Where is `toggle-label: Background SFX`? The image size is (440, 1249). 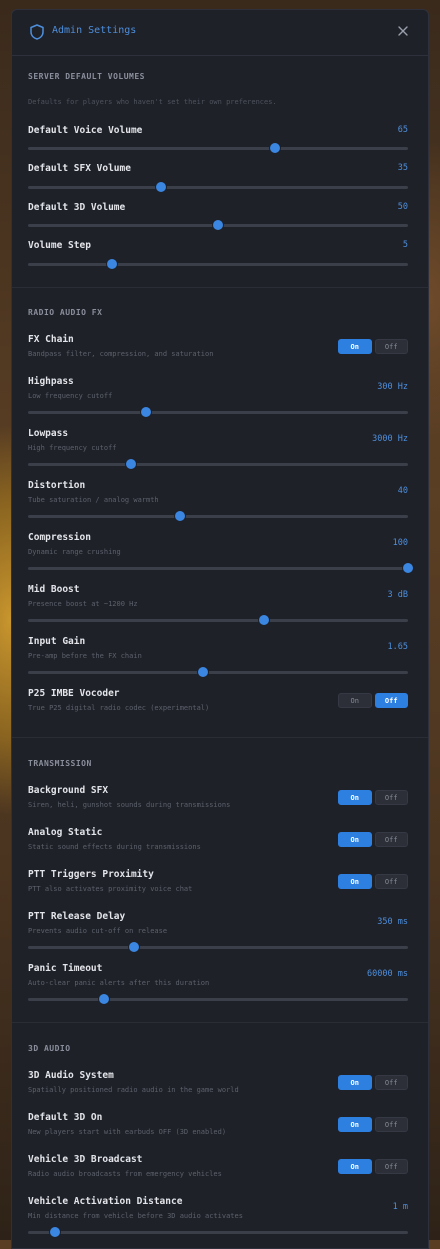 toggle-label: Background SFX is located at coordinates (68, 790).